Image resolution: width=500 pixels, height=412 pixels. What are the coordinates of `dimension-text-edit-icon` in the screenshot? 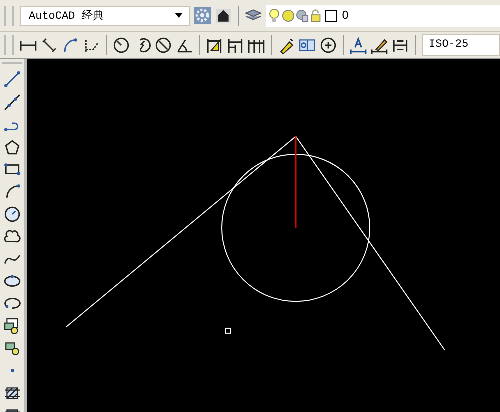 It's located at (358, 45).